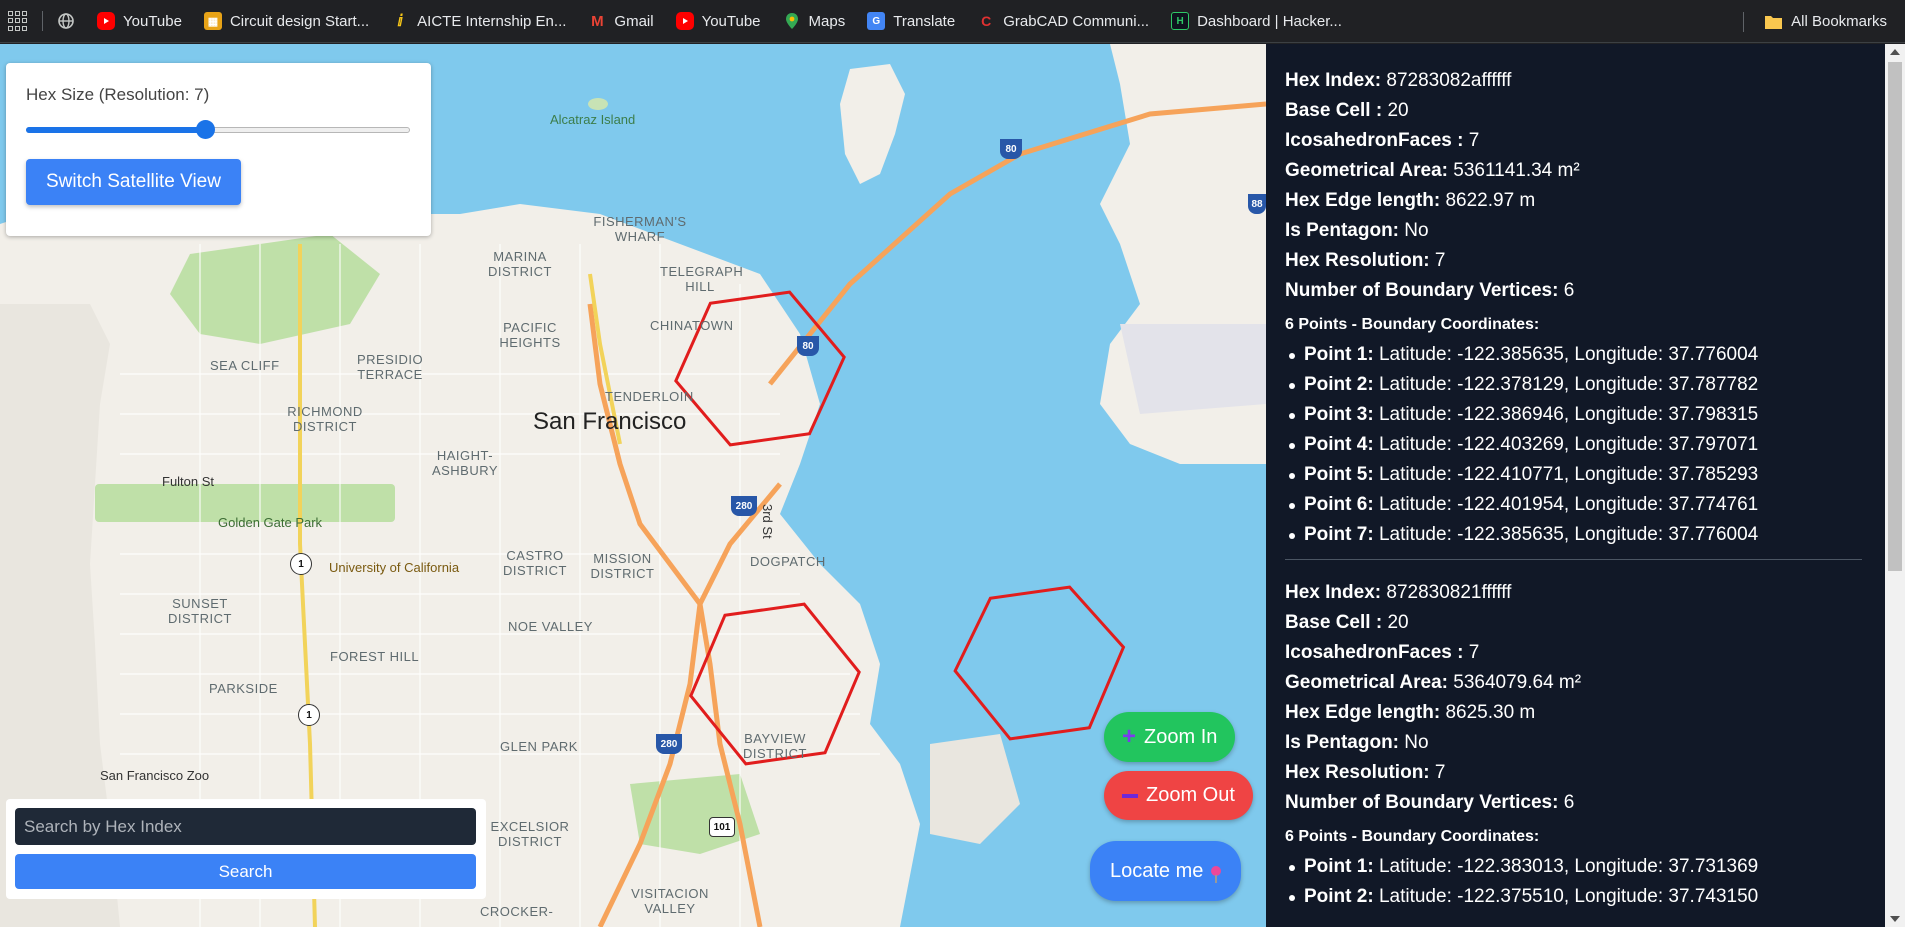 The width and height of the screenshot is (1905, 927). I want to click on slider-fill, so click(116, 130).